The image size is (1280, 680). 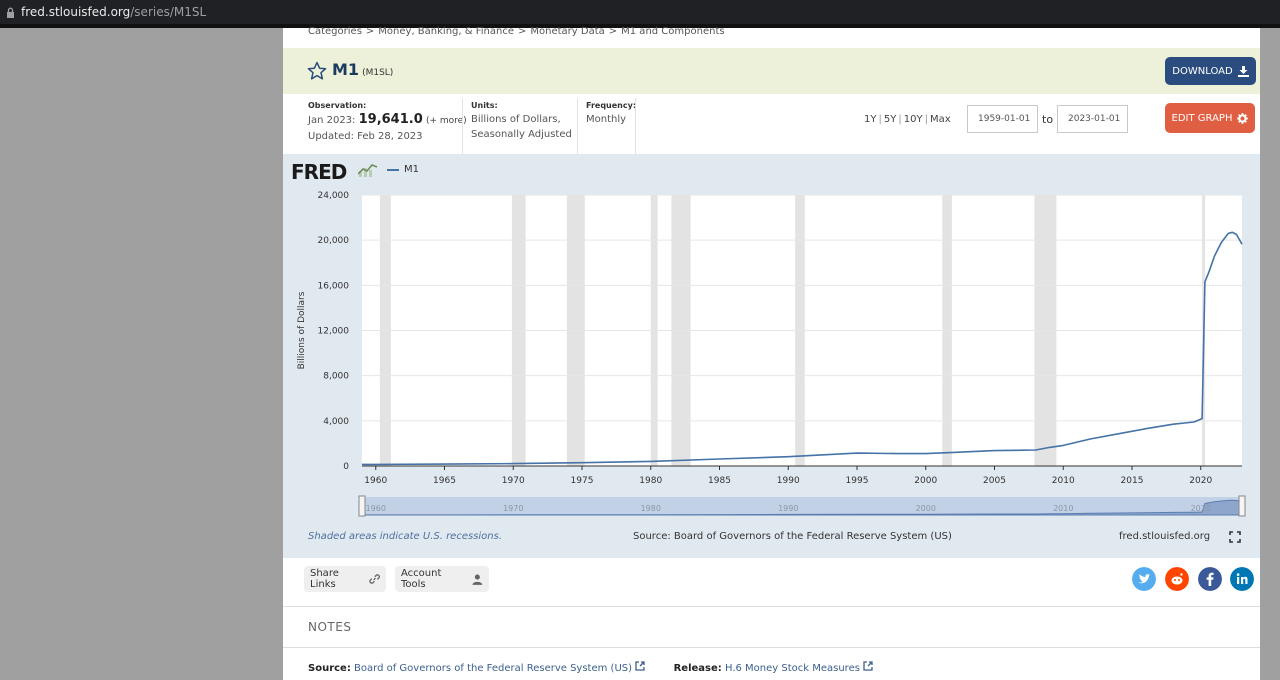 I want to click on facebook-icon, so click(x=1210, y=579).